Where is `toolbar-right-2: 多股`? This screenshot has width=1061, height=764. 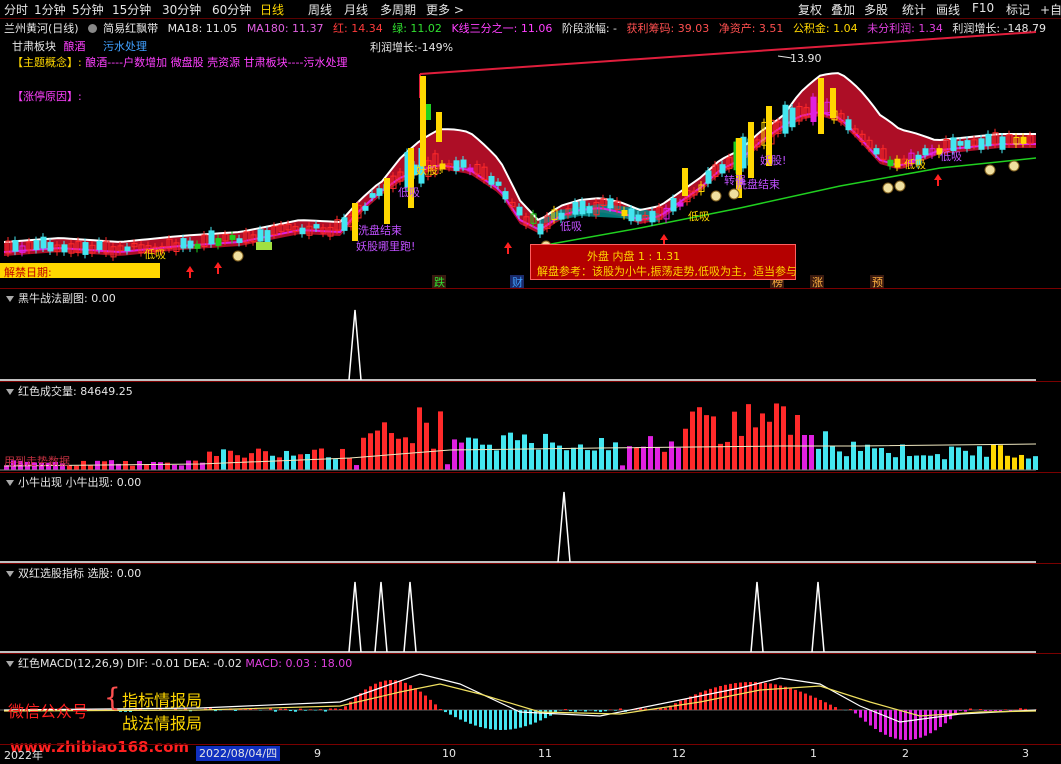 toolbar-right-2: 多股 is located at coordinates (876, 9).